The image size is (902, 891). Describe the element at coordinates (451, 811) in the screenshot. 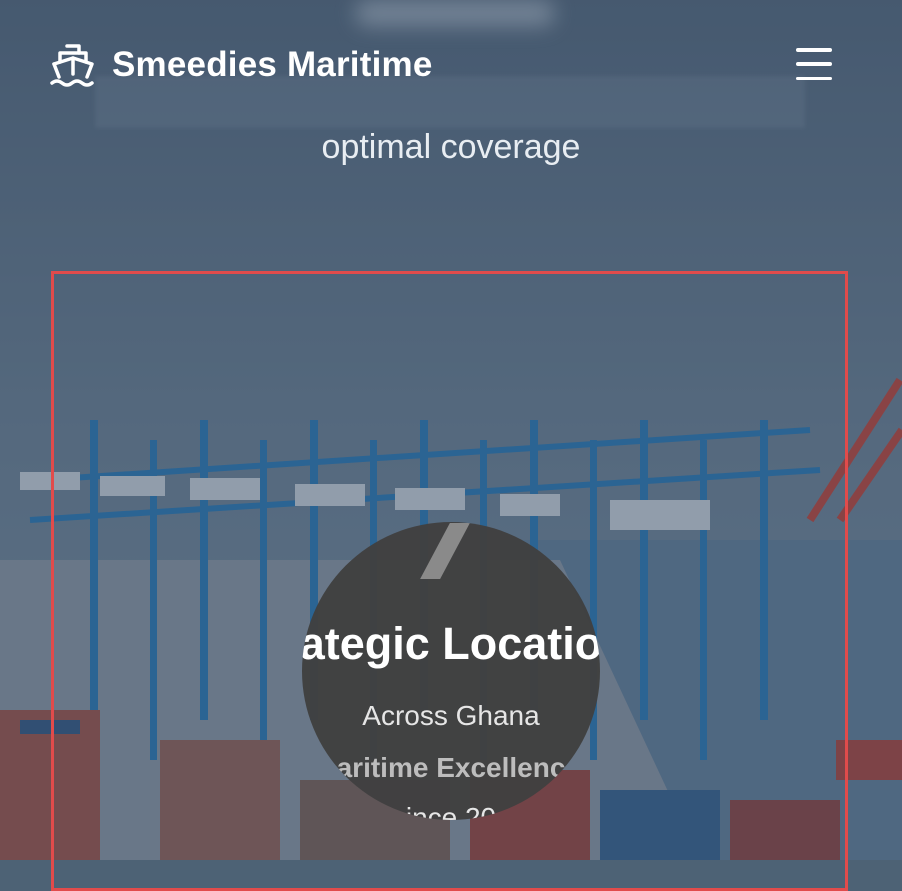

I see `feature-line-3: ince 20` at that location.